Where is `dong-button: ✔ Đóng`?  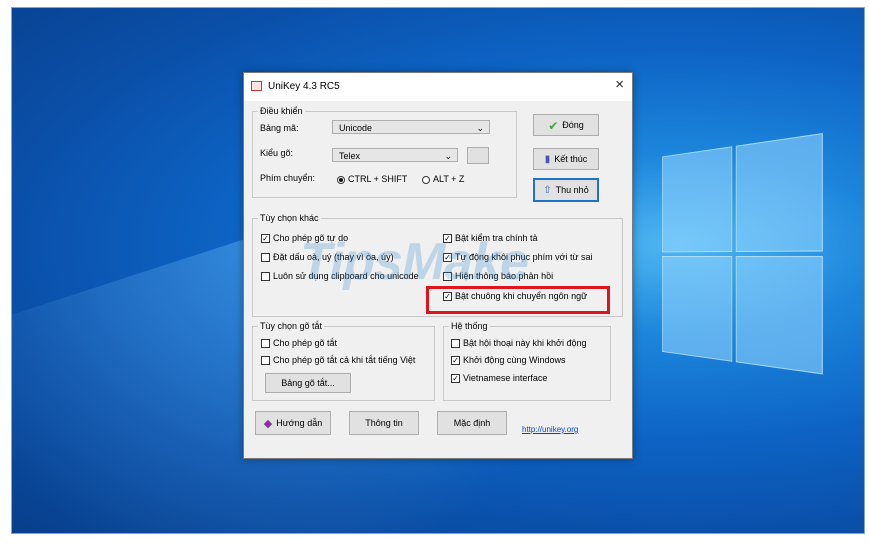 dong-button: ✔ Đóng is located at coordinates (566, 125).